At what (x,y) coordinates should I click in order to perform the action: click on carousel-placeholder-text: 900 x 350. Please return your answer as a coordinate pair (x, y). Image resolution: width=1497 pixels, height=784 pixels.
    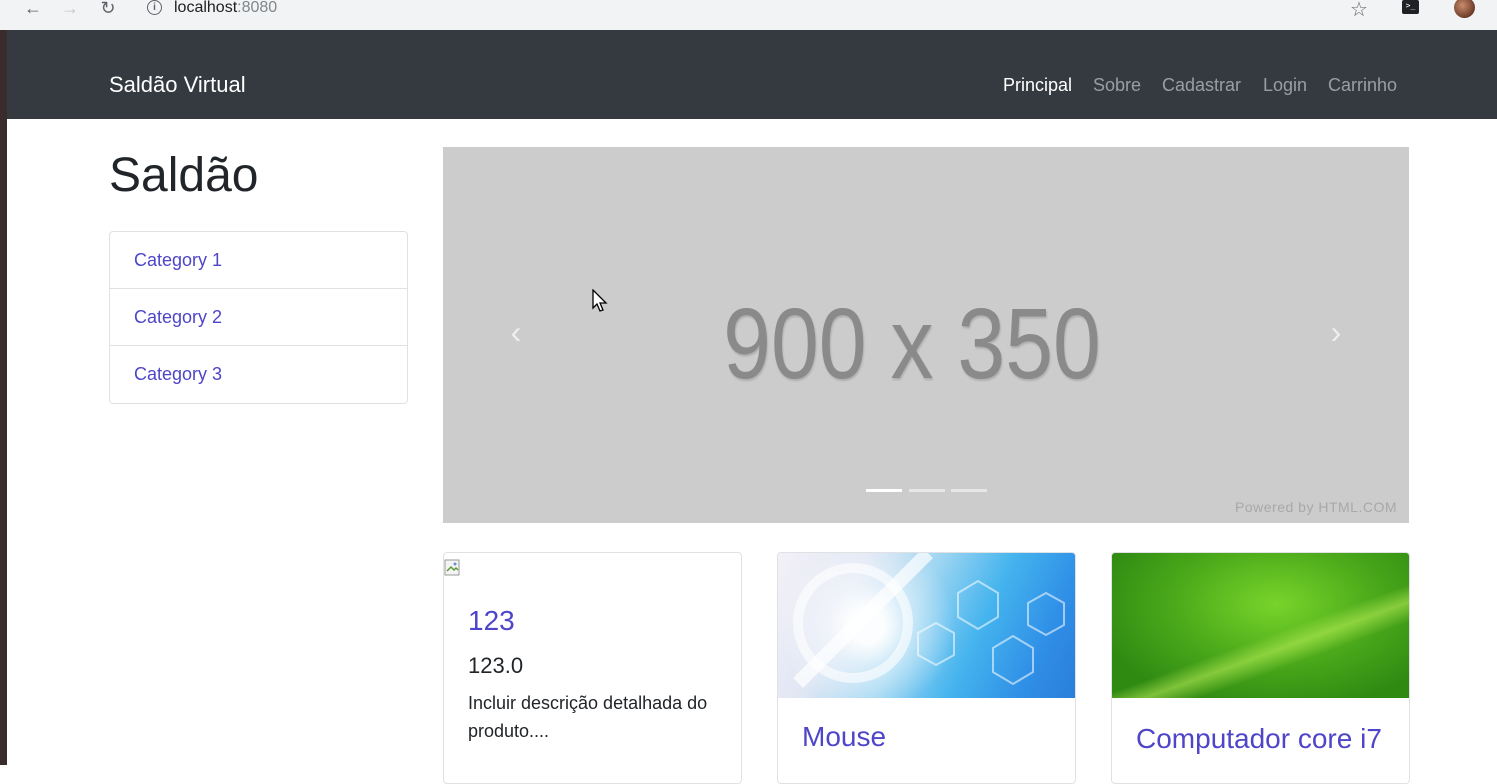
    Looking at the image, I should click on (912, 344).